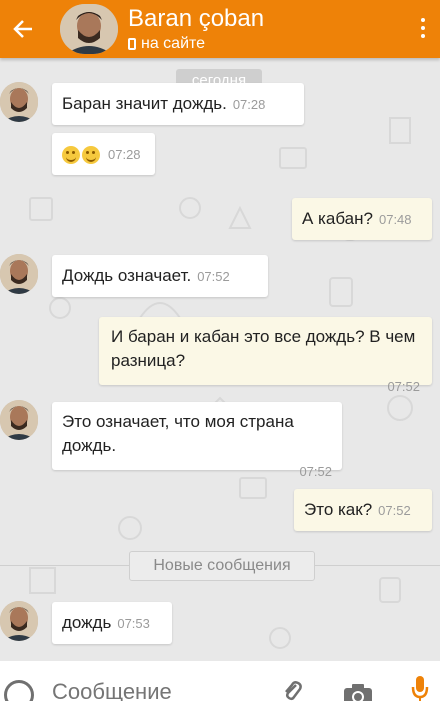 This screenshot has width=440, height=701. I want to click on message-text: Баран значит дождь., so click(144, 103).